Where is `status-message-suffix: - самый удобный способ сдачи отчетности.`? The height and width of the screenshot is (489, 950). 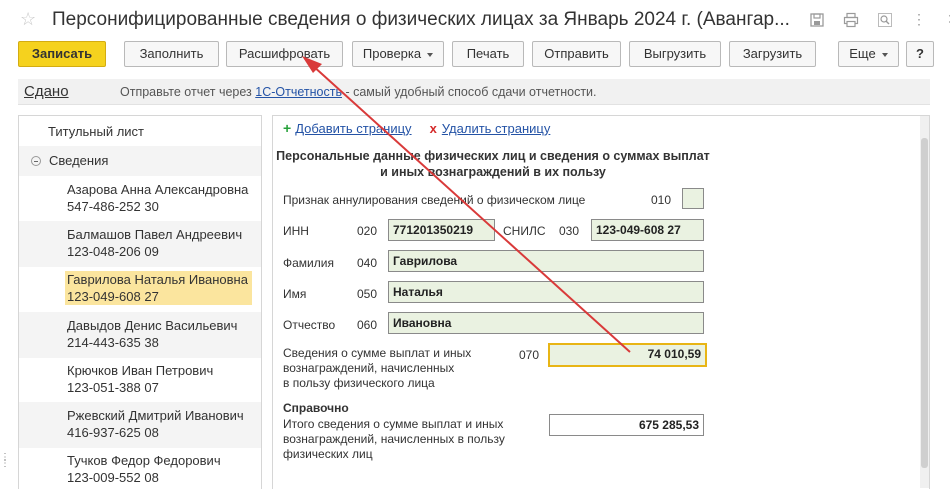
status-message-suffix: - самый удобный способ сдачи отчетности. is located at coordinates (469, 92).